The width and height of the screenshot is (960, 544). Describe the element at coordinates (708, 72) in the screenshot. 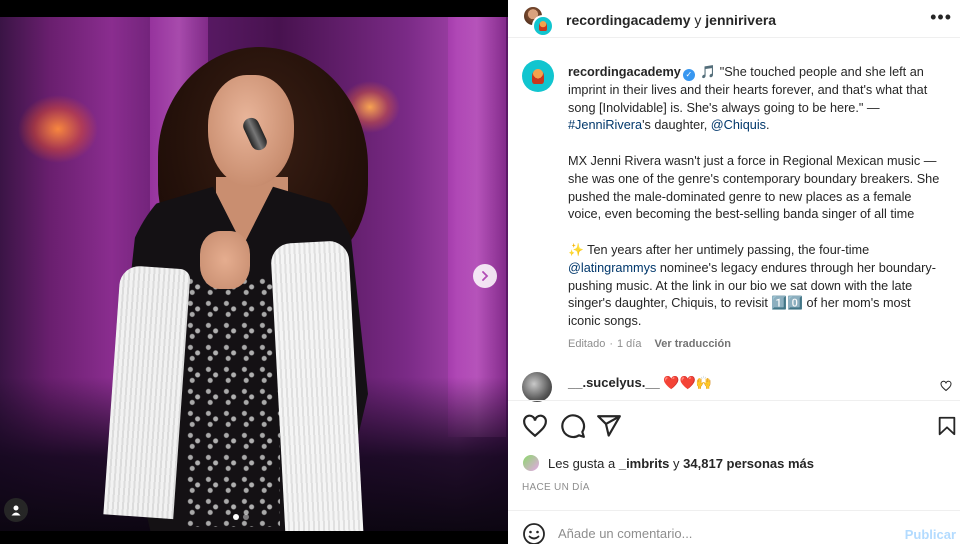

I see `music-note-icon: 🎵` at that location.